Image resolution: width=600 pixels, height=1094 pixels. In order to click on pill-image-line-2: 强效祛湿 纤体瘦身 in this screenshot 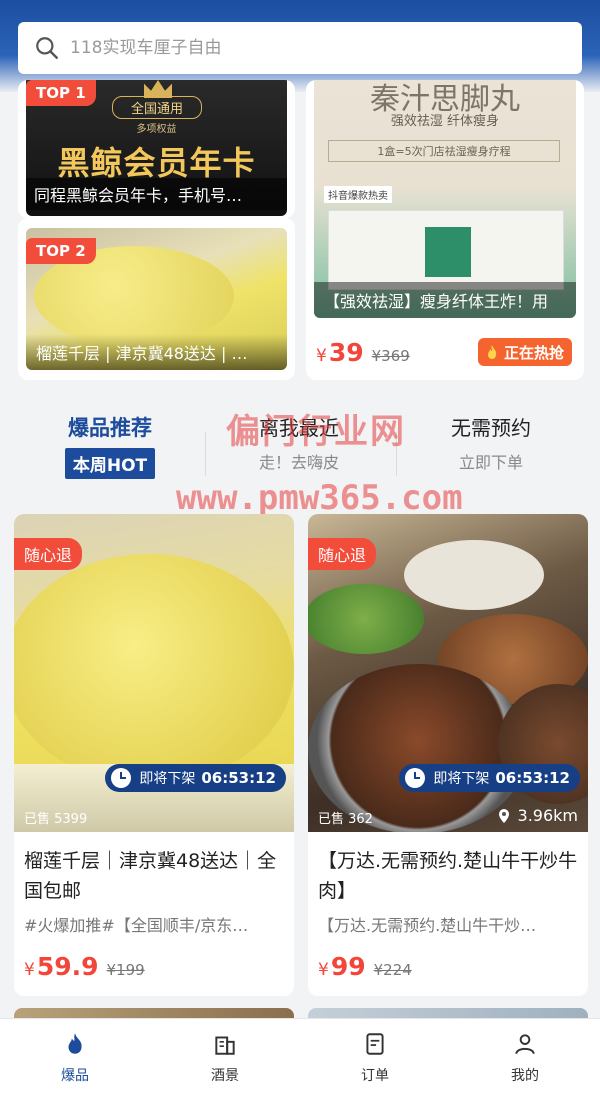, I will do `click(445, 121)`.